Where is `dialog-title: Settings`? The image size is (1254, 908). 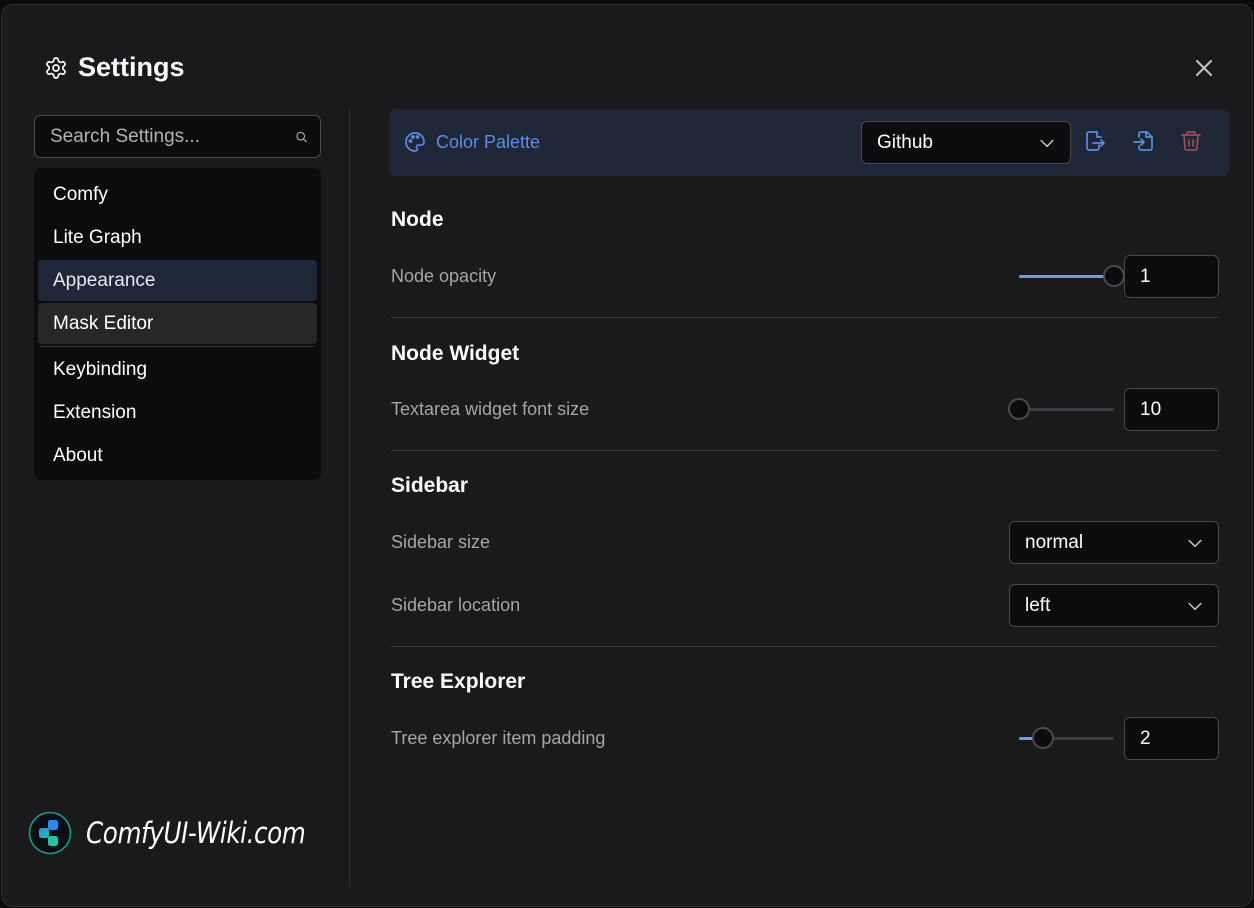 dialog-title: Settings is located at coordinates (131, 67).